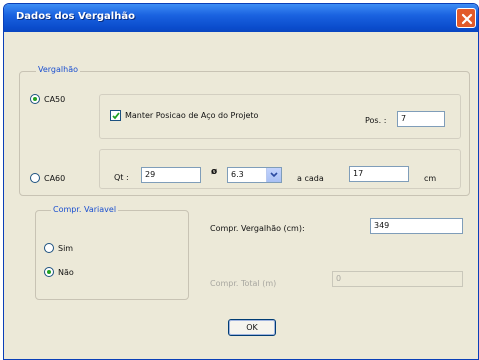 The width and height of the screenshot is (479, 360). Describe the element at coordinates (58, 69) in the screenshot. I see `vergalhao-legend: Vergalhão` at that location.